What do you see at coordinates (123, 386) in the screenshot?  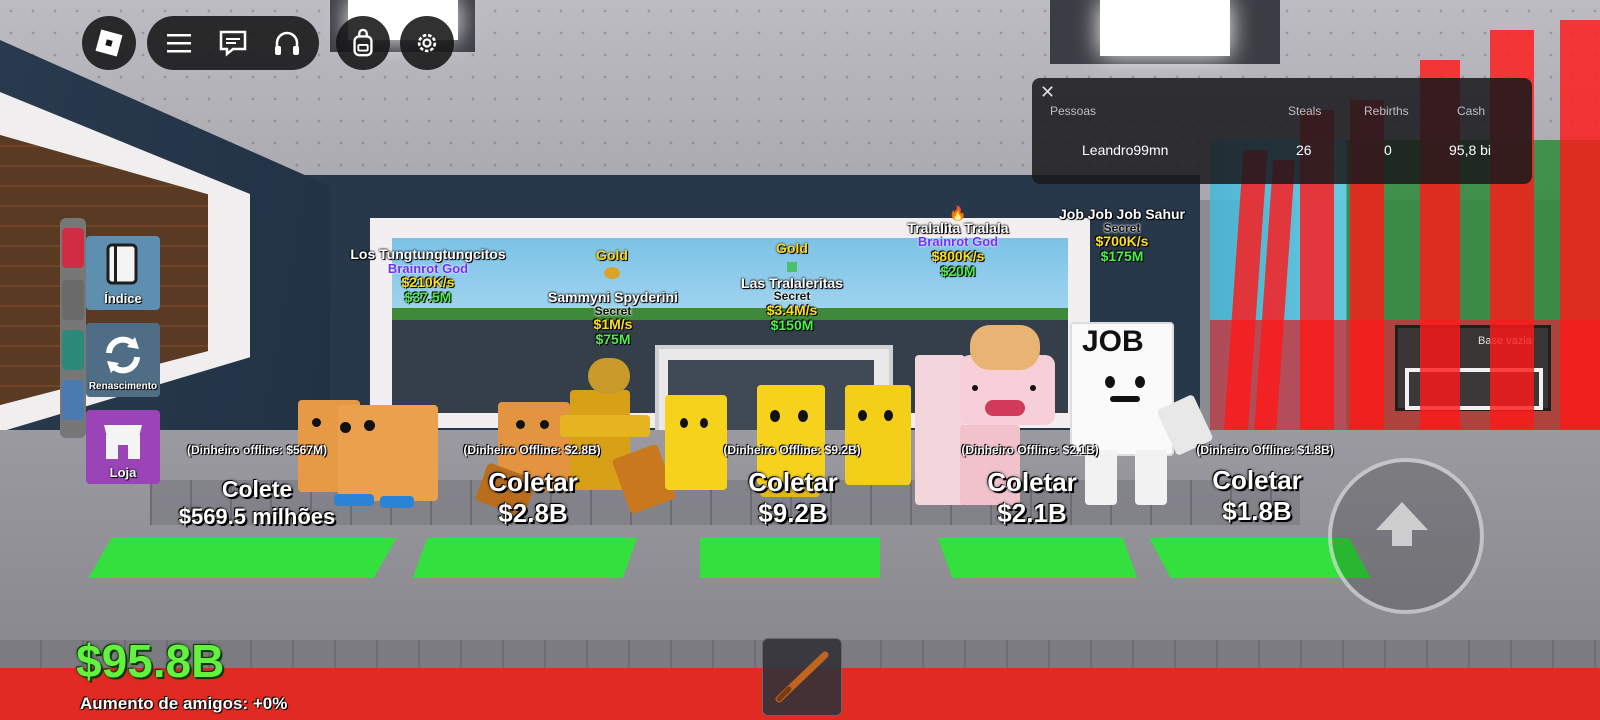 I see `rebirth-label: Renascimento` at bounding box center [123, 386].